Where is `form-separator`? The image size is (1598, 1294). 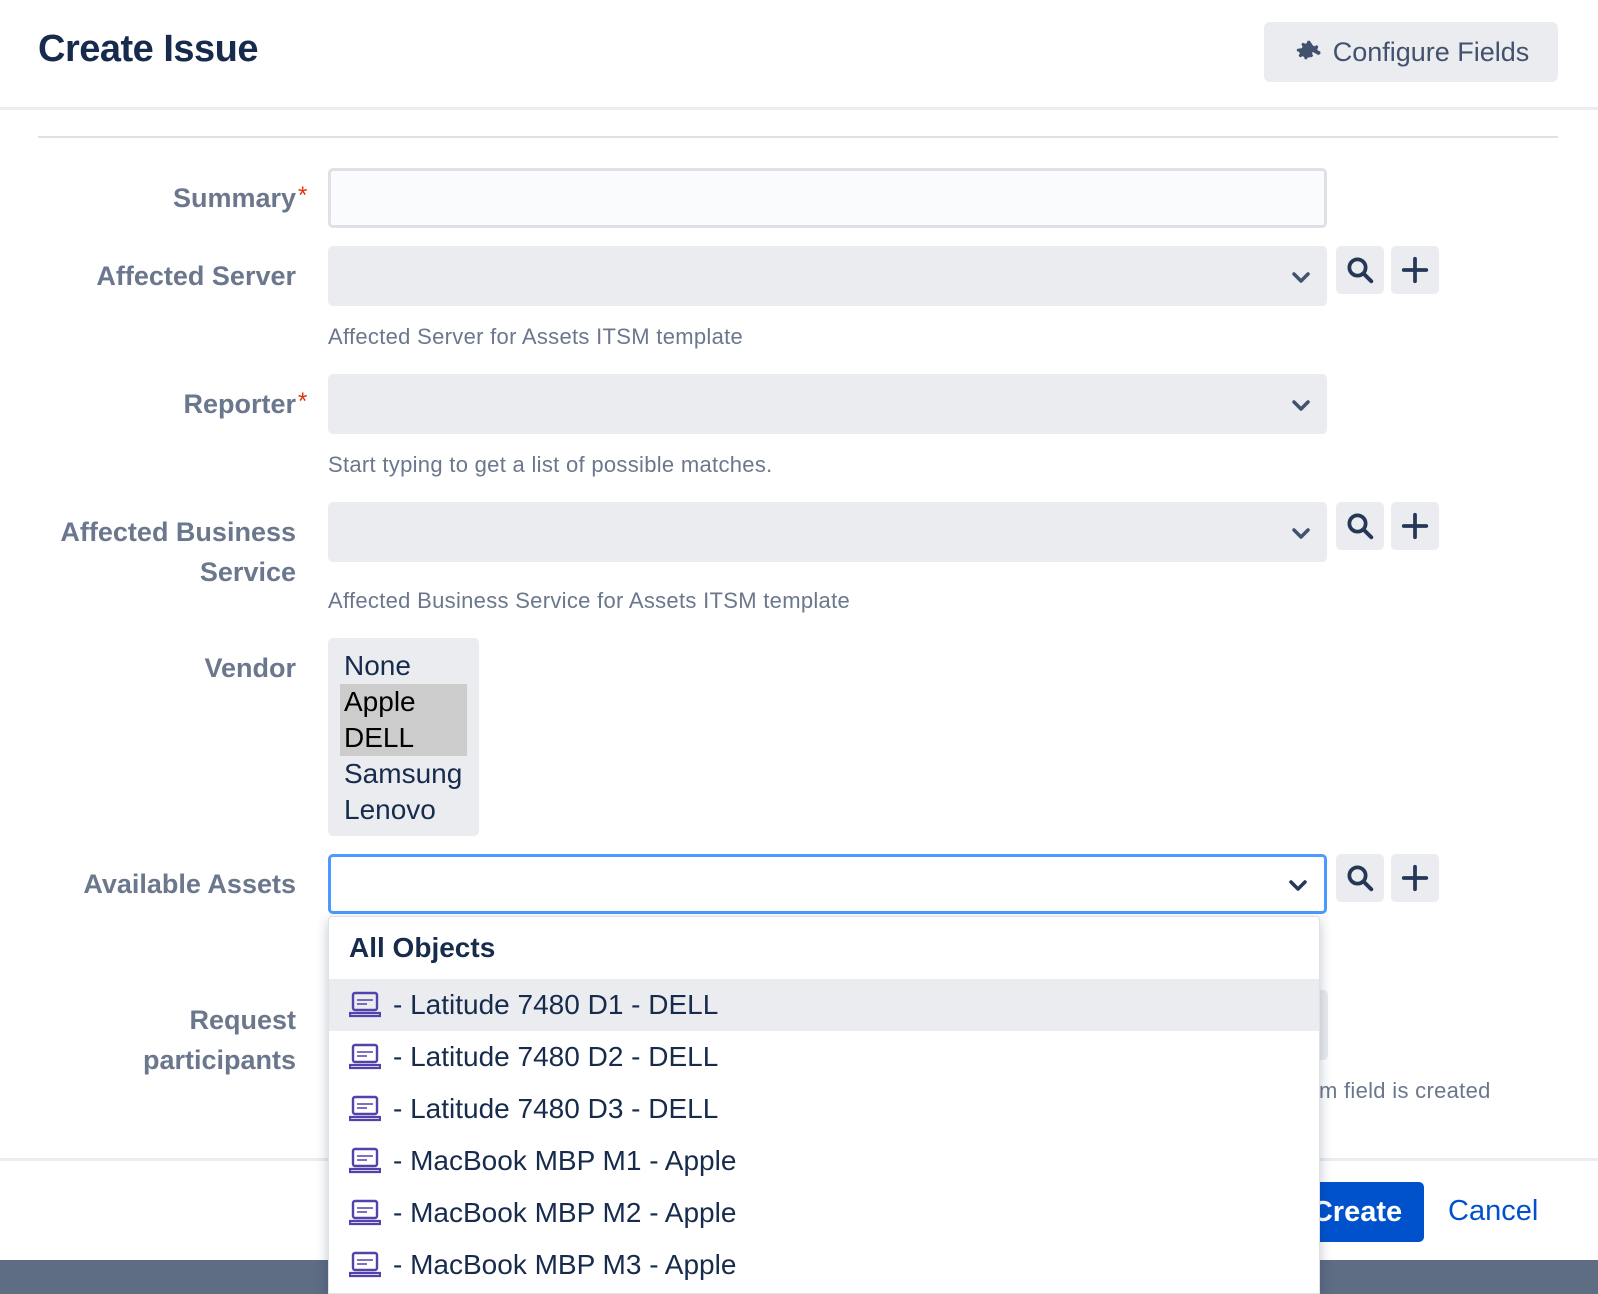 form-separator is located at coordinates (798, 137).